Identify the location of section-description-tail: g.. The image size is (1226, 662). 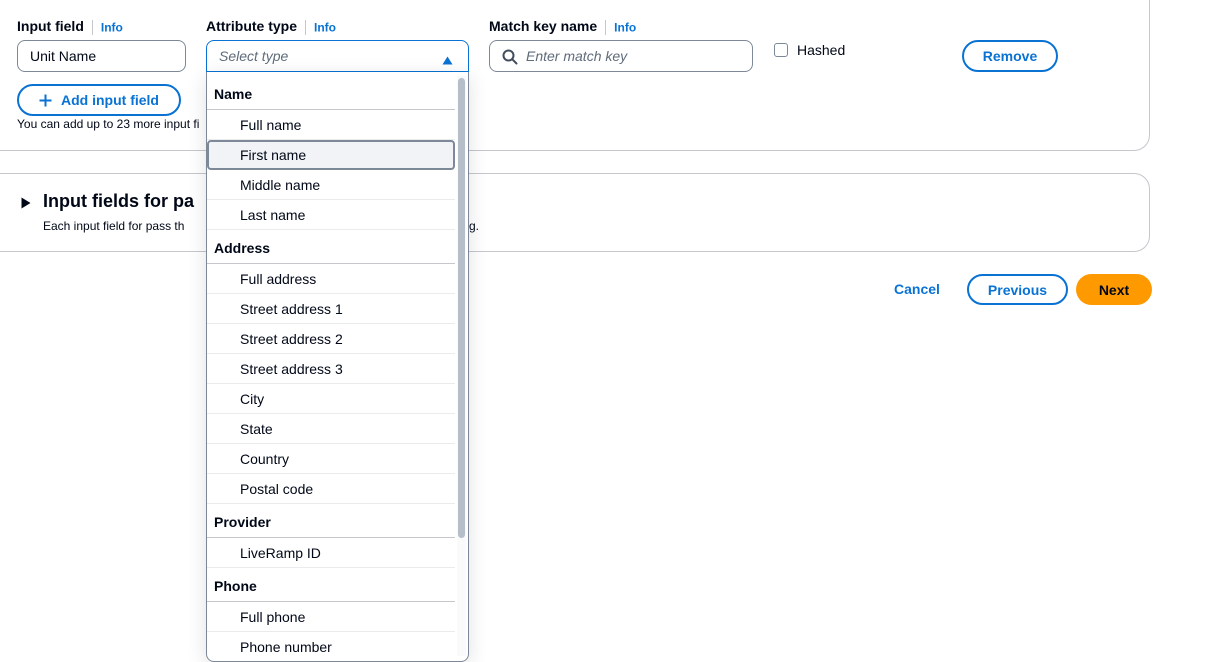
(474, 226).